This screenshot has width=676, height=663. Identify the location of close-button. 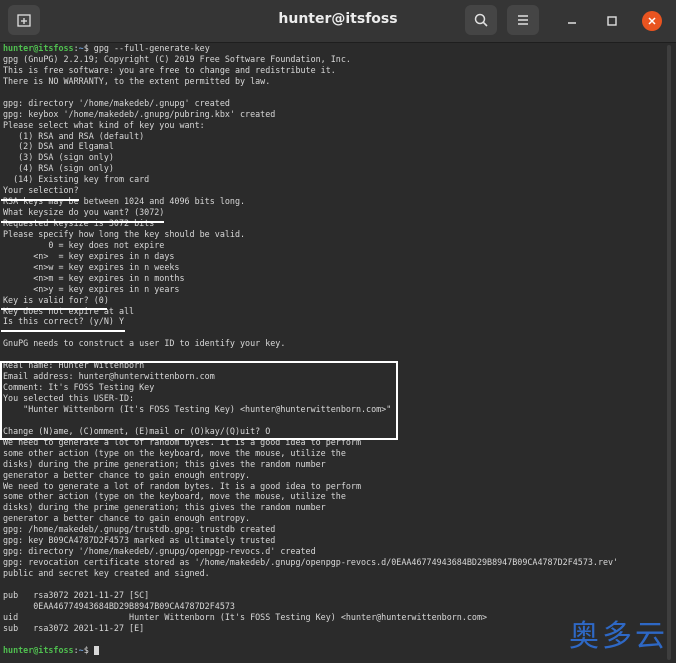
(652, 21).